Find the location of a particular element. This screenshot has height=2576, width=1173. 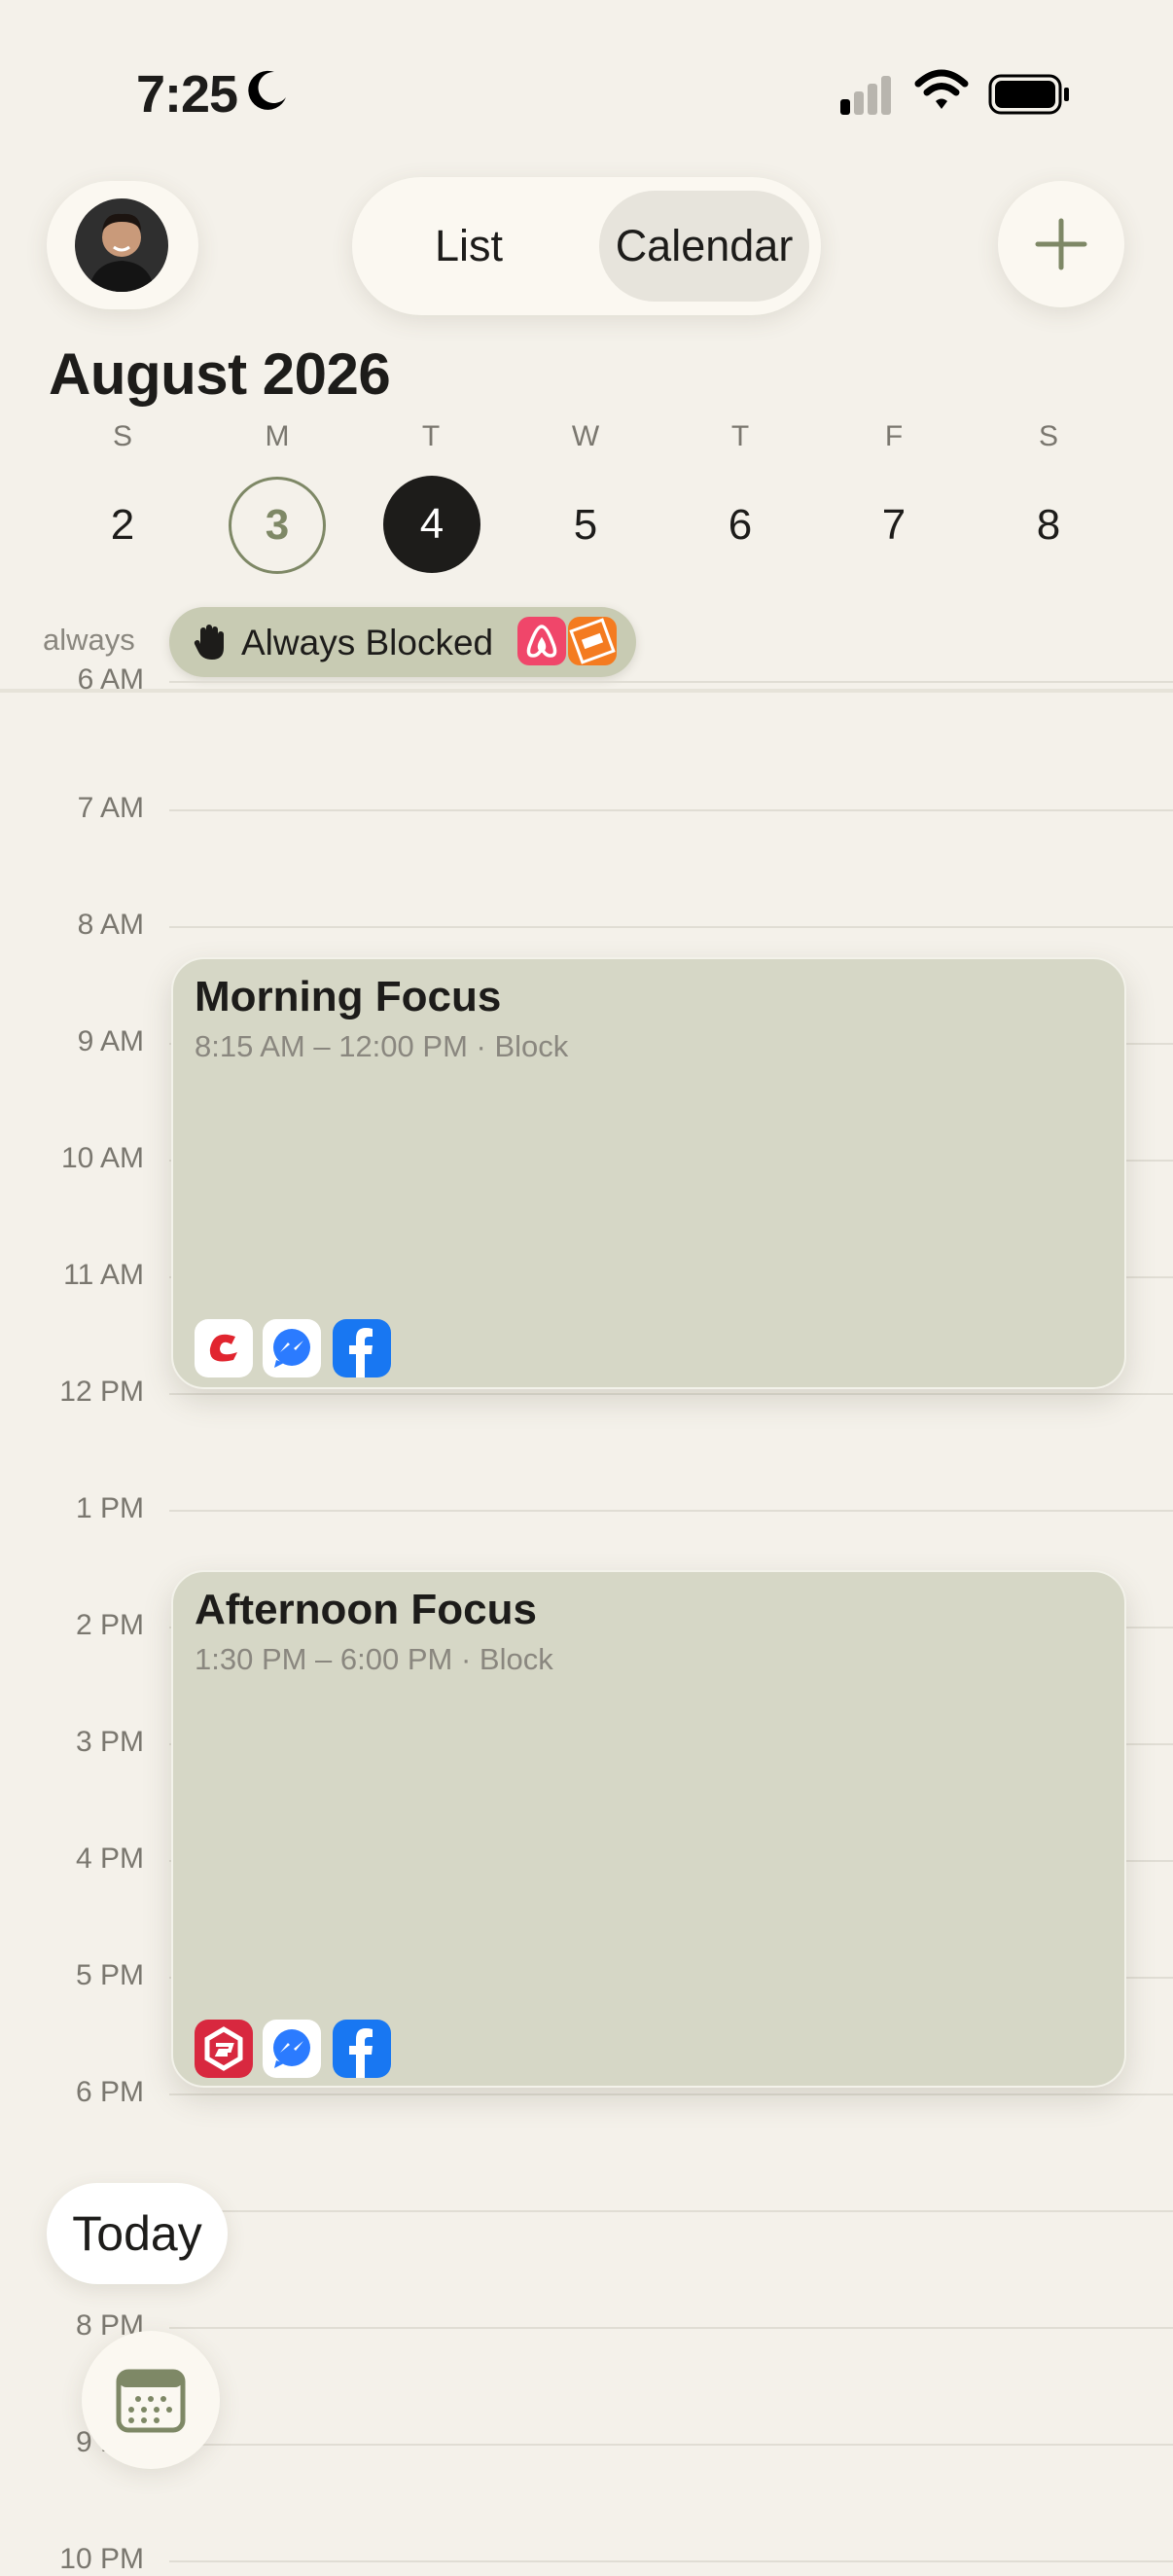

battery-icon is located at coordinates (1030, 97).